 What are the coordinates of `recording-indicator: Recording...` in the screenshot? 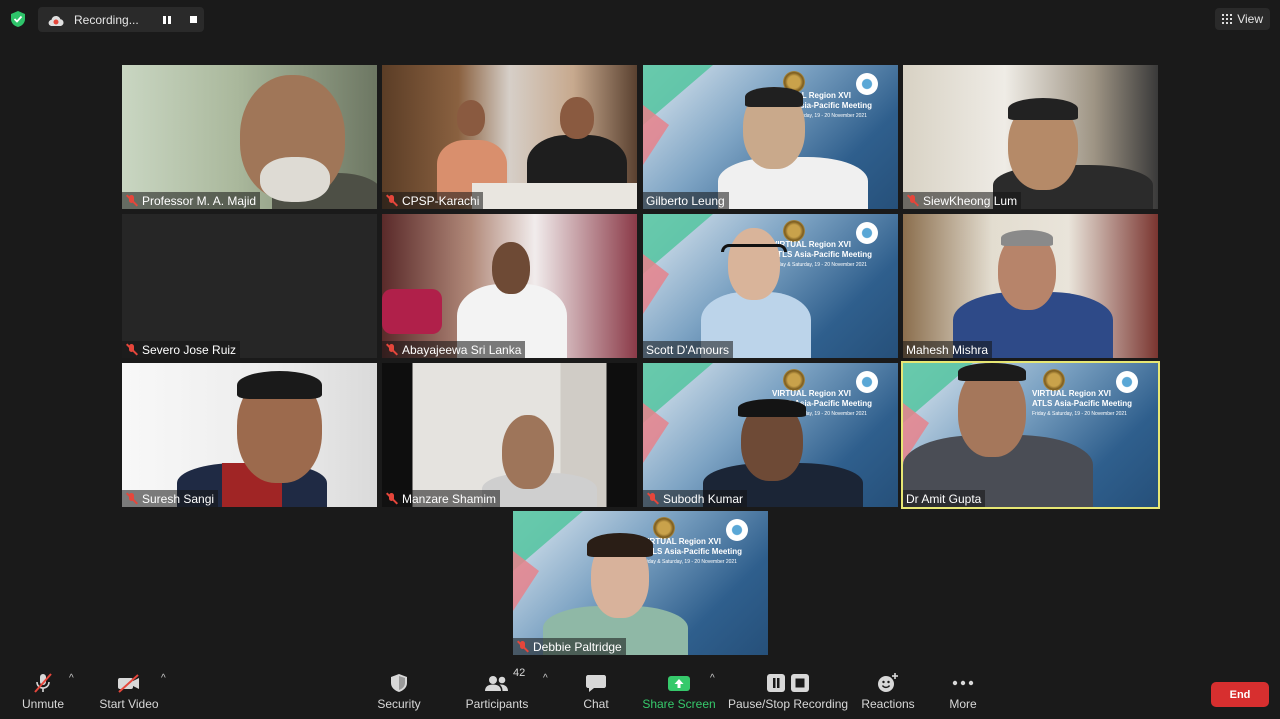 It's located at (121, 19).